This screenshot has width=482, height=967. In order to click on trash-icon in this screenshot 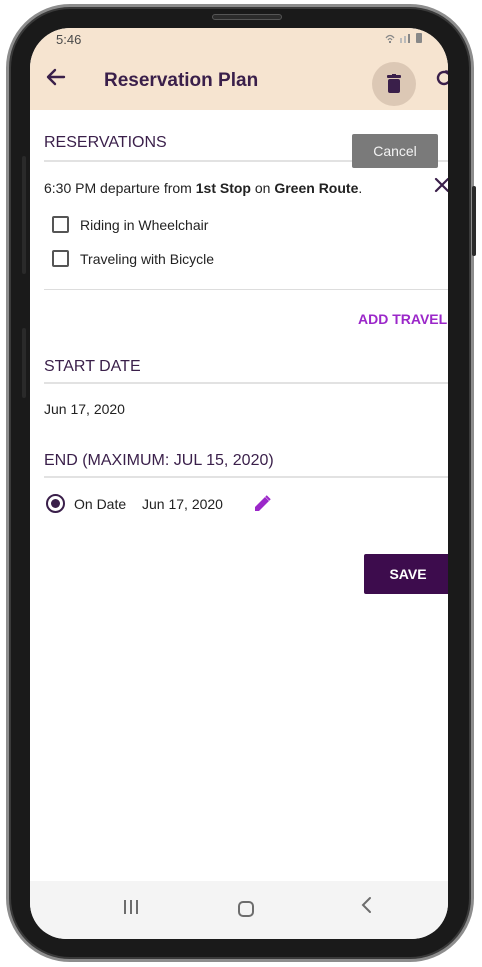, I will do `click(394, 83)`.